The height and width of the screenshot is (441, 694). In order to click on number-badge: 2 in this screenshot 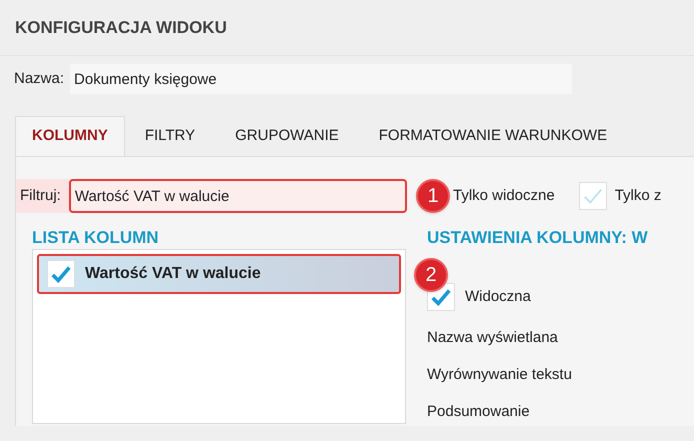, I will do `click(431, 275)`.